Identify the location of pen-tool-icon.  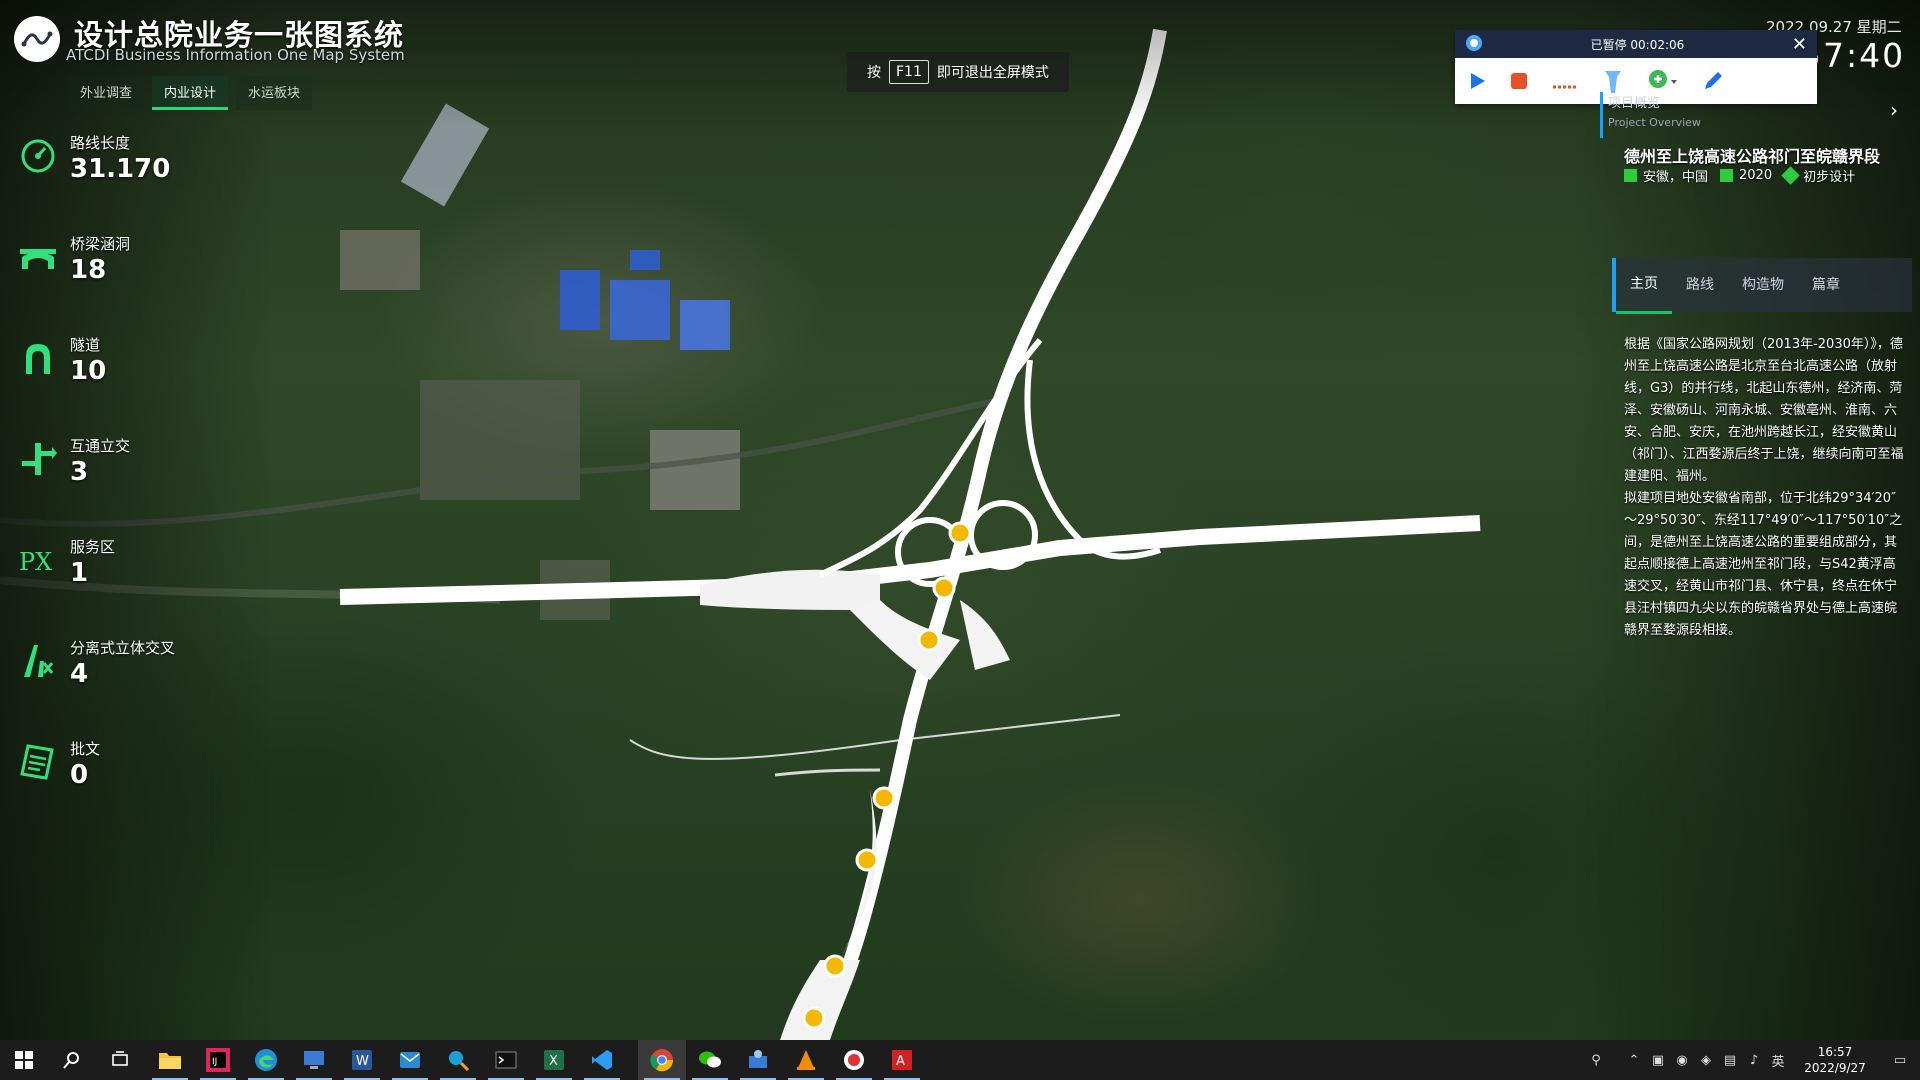
(1613, 81).